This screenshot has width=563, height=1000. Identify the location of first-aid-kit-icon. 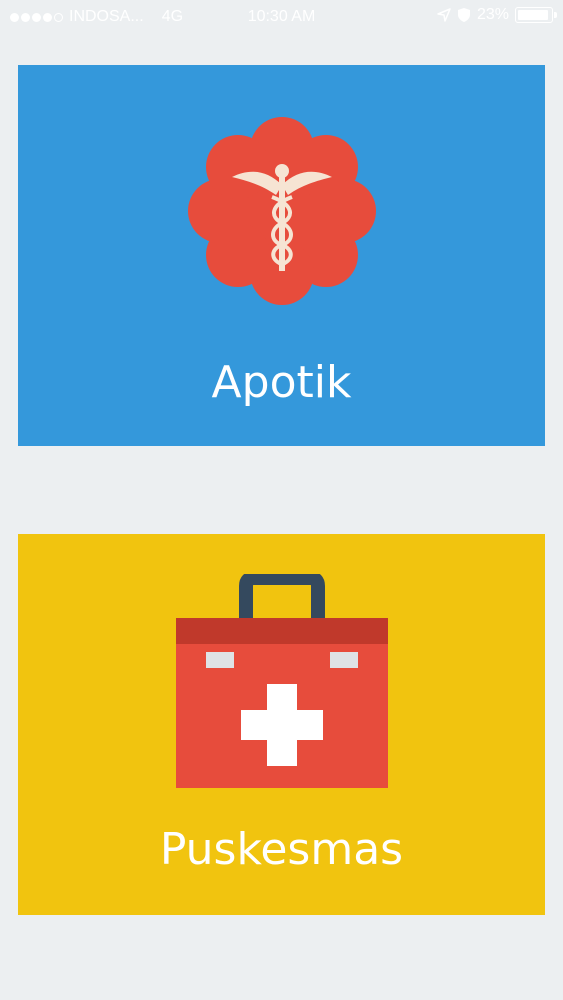
(282, 681).